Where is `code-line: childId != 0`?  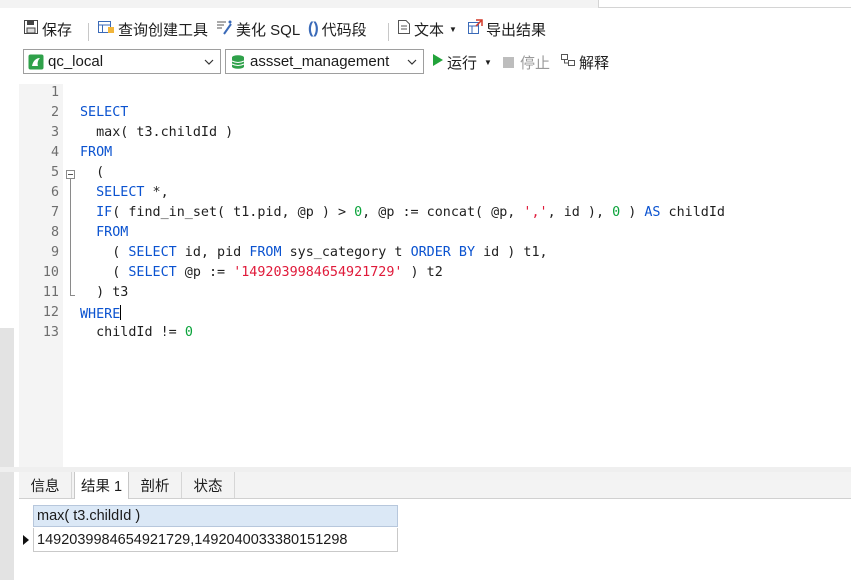
code-line: childId != 0 is located at coordinates (136, 332).